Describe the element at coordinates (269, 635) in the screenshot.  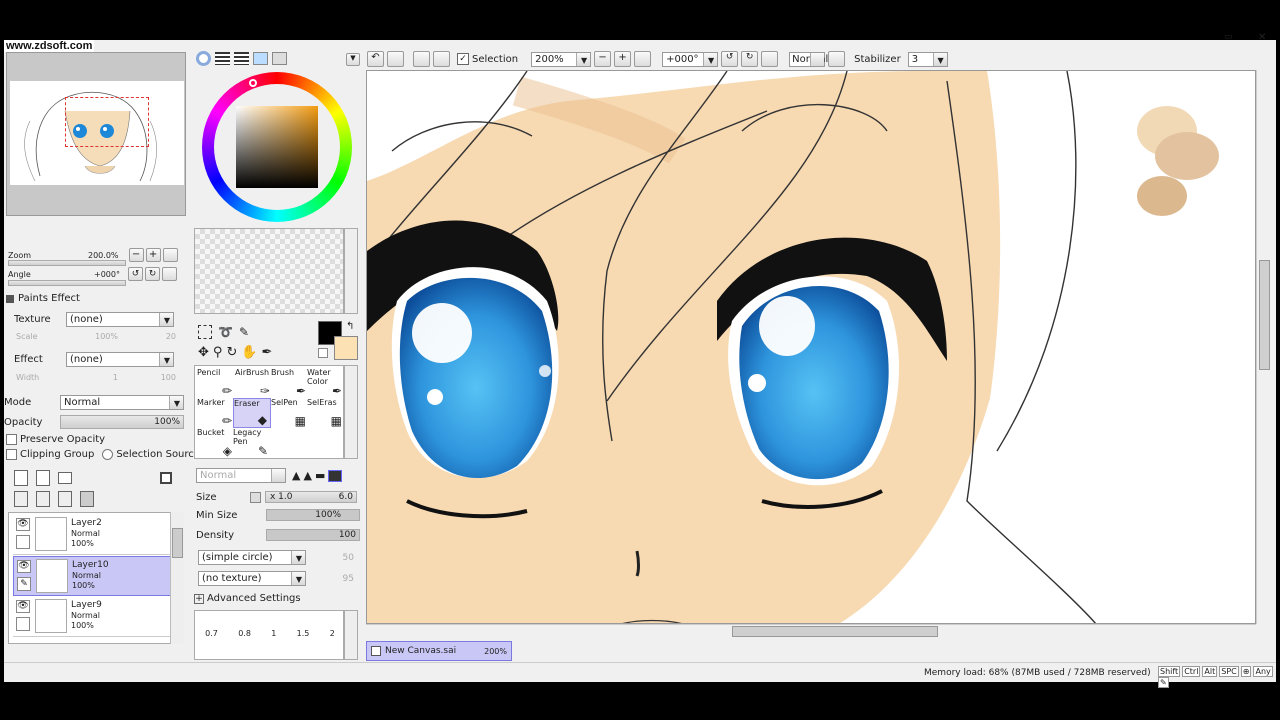
I see `brush-size-presets: 0.7 0.8 1 1.5 2` at that location.